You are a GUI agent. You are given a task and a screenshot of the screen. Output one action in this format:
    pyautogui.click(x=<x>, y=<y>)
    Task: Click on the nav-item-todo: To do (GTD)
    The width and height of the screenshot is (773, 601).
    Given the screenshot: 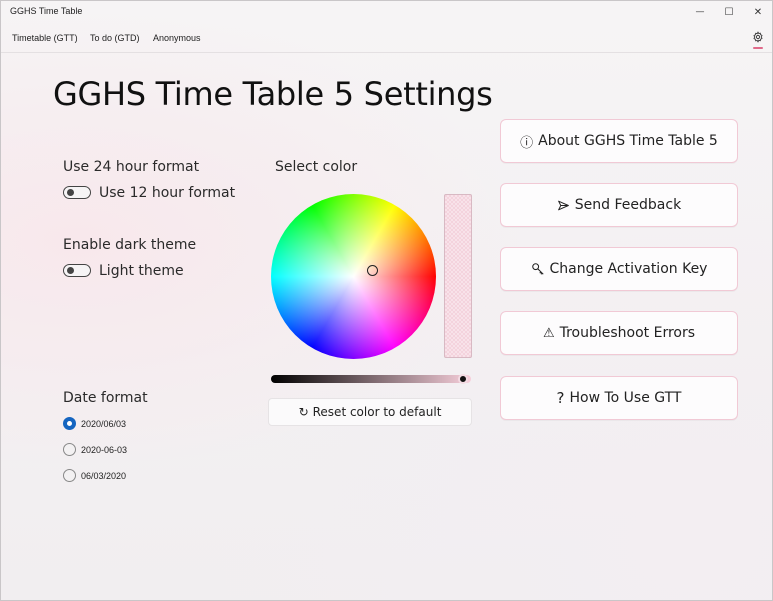 What is the action you would take?
    pyautogui.click(x=115, y=38)
    